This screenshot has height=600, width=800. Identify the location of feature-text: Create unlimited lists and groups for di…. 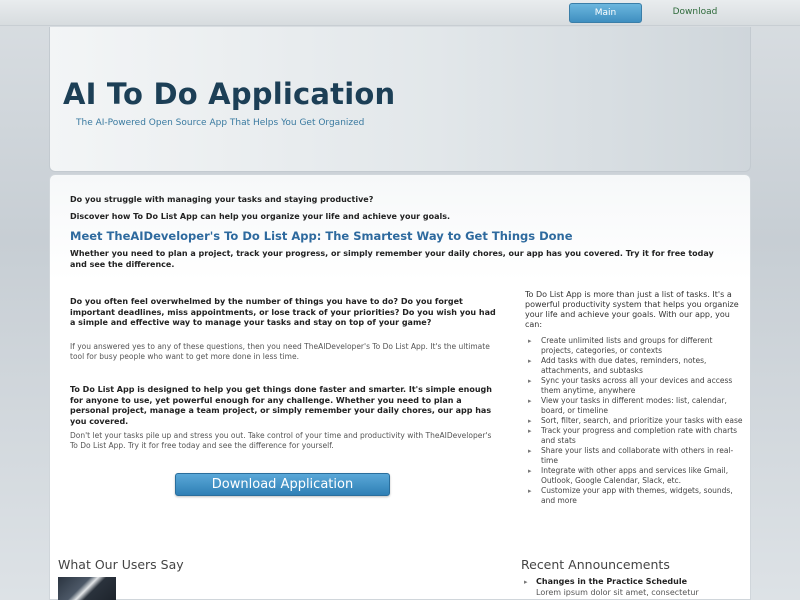
(627, 345).